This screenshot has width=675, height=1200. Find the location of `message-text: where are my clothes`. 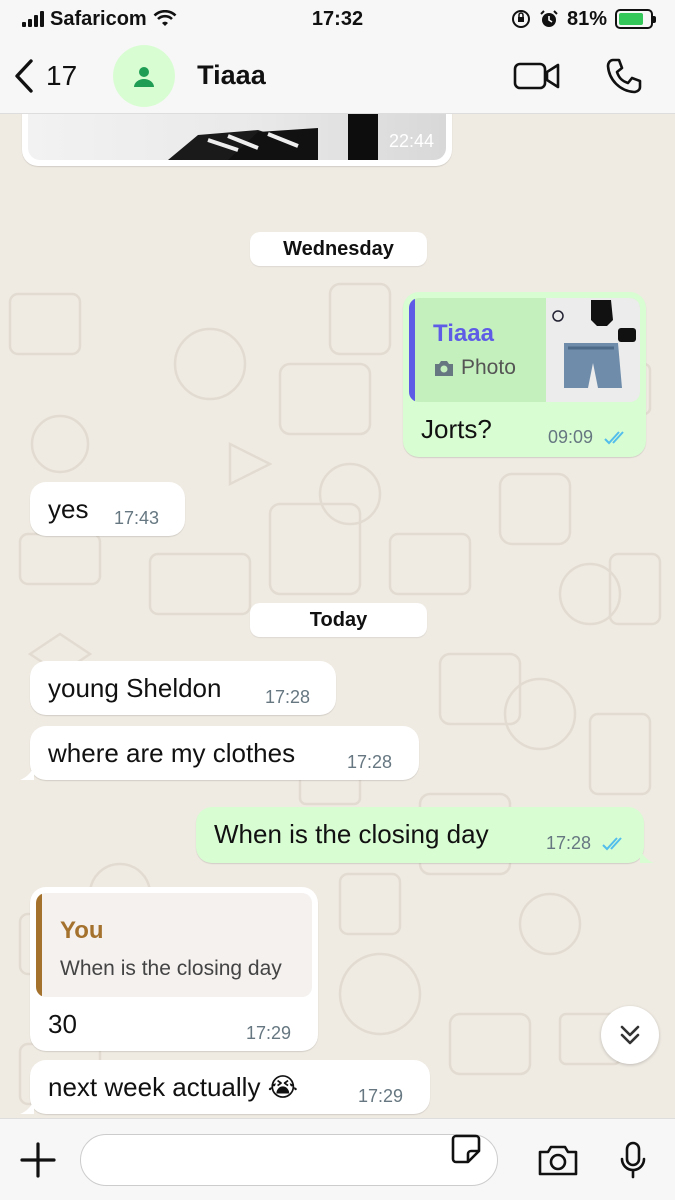

message-text: where are my clothes is located at coordinates (172, 753).